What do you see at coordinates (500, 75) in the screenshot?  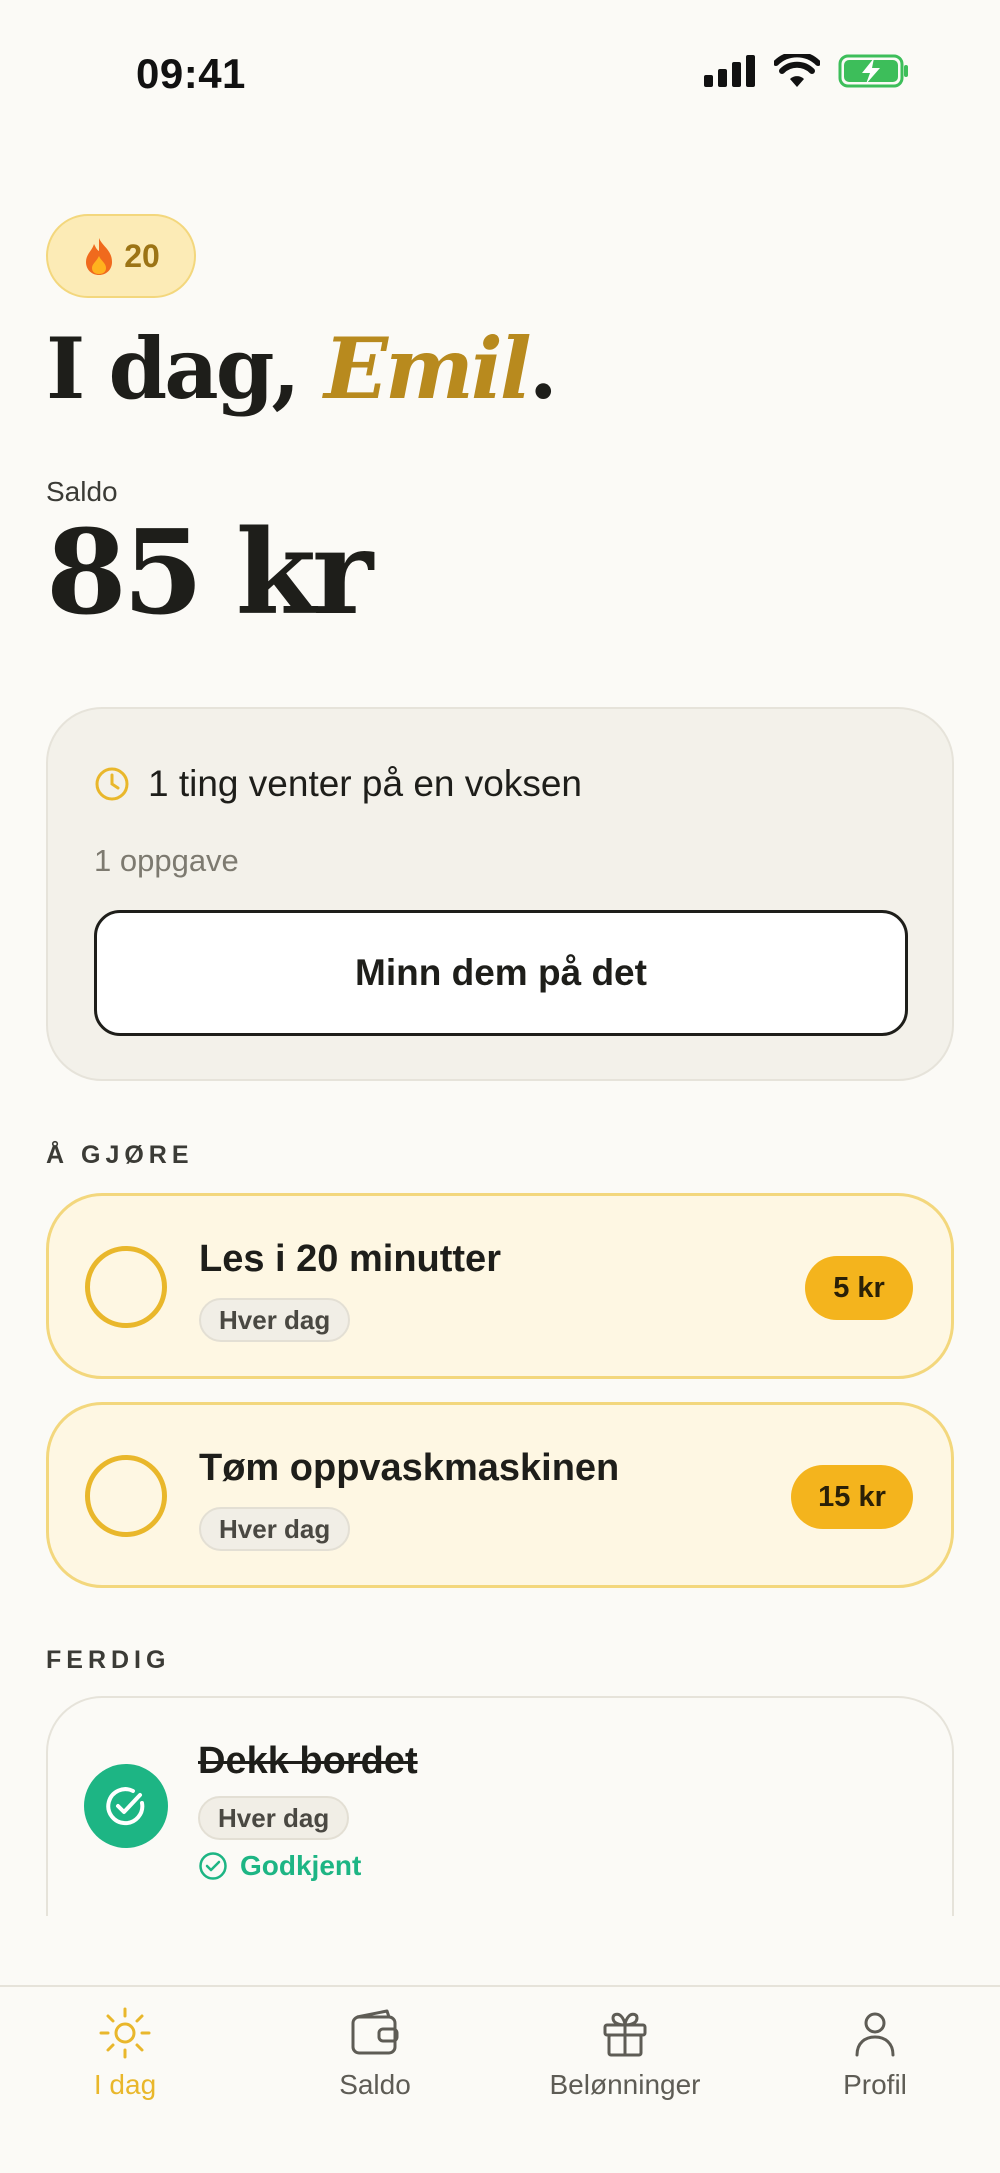 I see `status-bar: 09:41` at bounding box center [500, 75].